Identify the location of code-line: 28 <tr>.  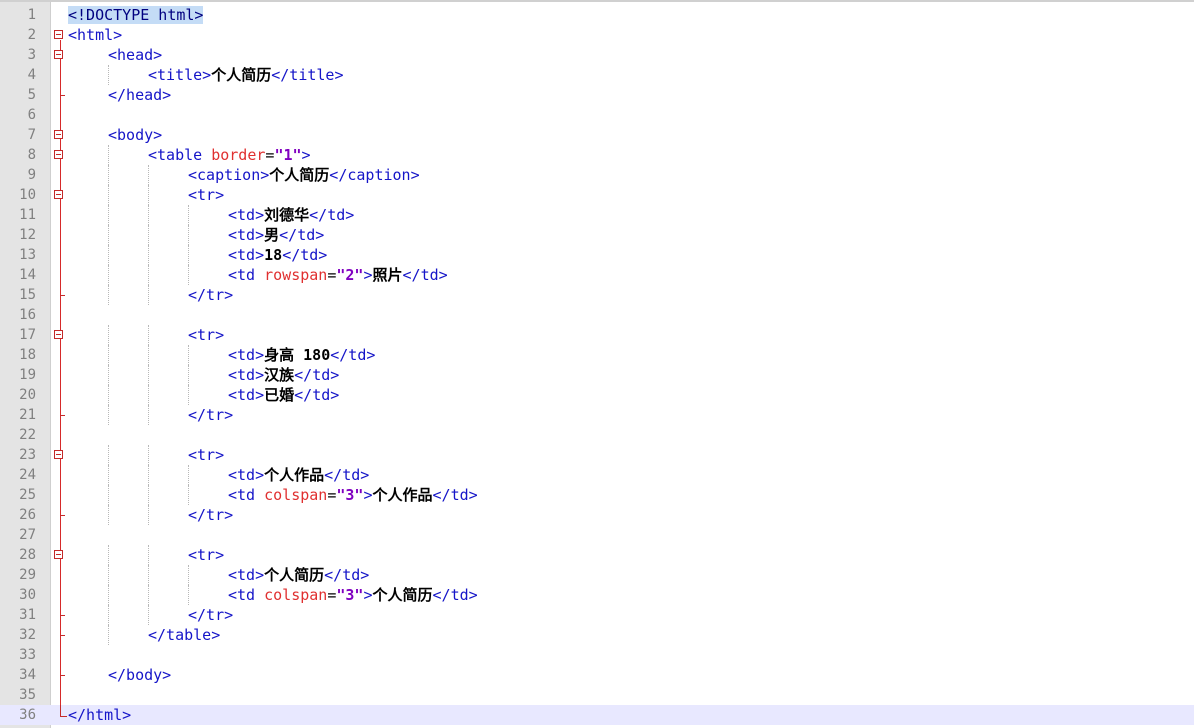
(597, 555).